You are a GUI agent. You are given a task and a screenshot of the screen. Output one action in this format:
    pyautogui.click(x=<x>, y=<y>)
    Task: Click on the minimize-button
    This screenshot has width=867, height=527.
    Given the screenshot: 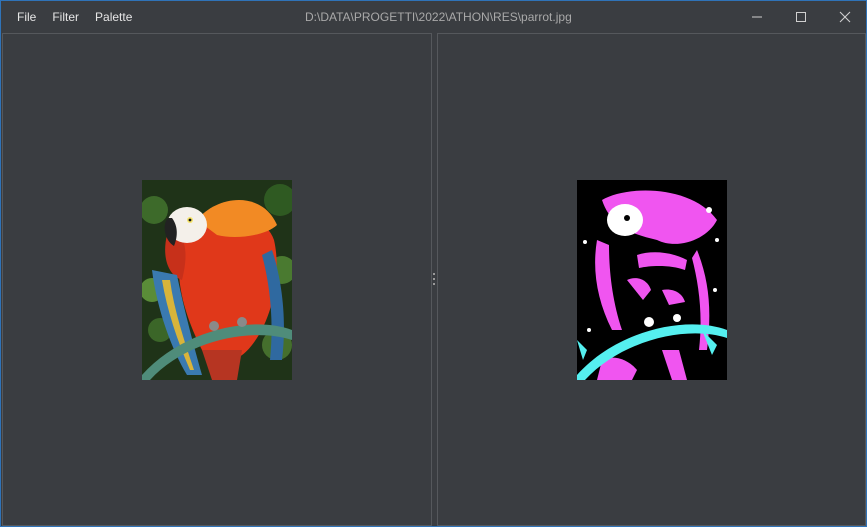 What is the action you would take?
    pyautogui.click(x=757, y=17)
    